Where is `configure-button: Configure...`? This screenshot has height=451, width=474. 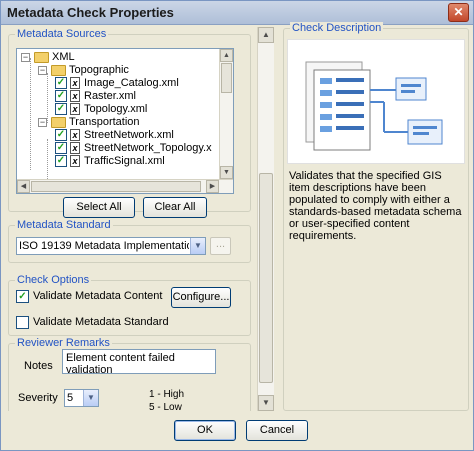
configure-button: Configure... is located at coordinates (201, 297).